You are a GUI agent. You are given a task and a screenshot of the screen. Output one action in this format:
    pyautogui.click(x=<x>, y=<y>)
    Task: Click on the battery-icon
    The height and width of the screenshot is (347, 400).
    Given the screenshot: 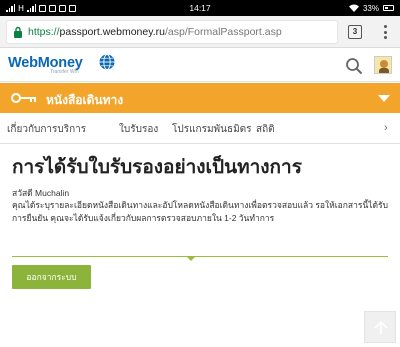 What is the action you would take?
    pyautogui.click(x=388, y=8)
    